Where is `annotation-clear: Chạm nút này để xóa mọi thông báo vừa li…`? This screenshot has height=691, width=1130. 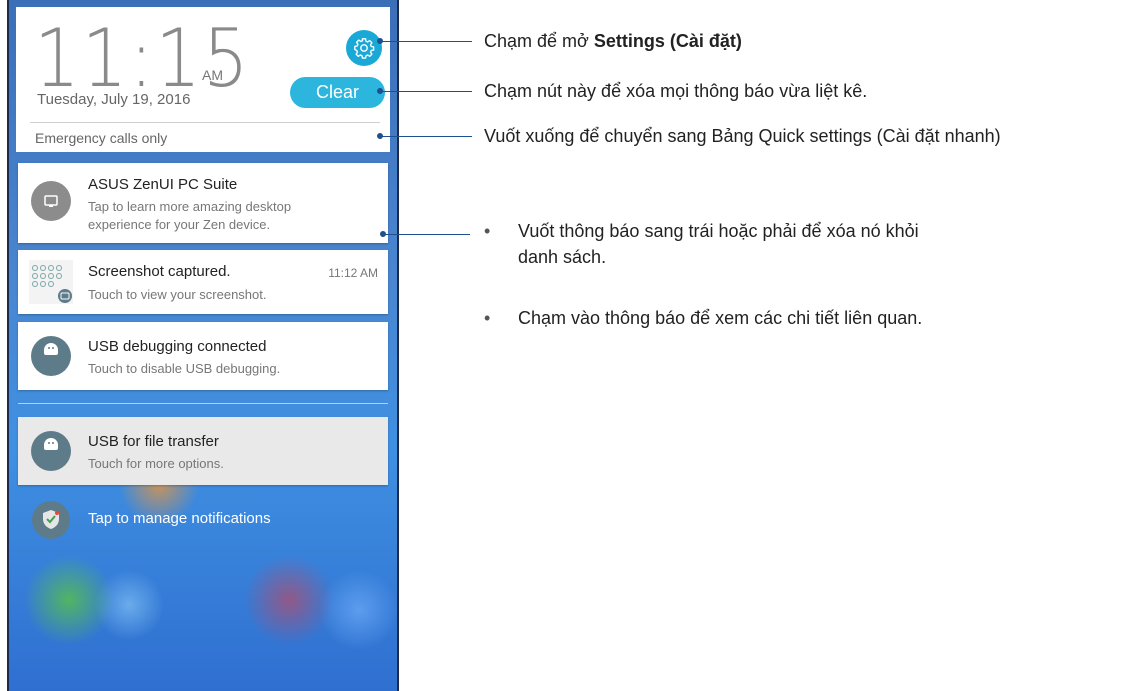 annotation-clear: Chạm nút này để xóa mọi thông báo vừa li… is located at coordinates (676, 91).